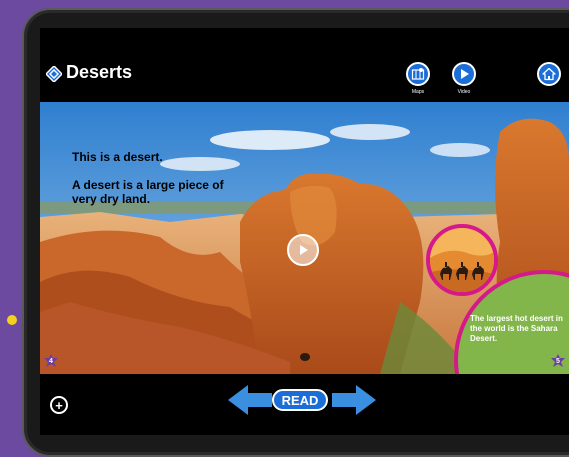  I want to click on read-navigation: READ, so click(308, 401).